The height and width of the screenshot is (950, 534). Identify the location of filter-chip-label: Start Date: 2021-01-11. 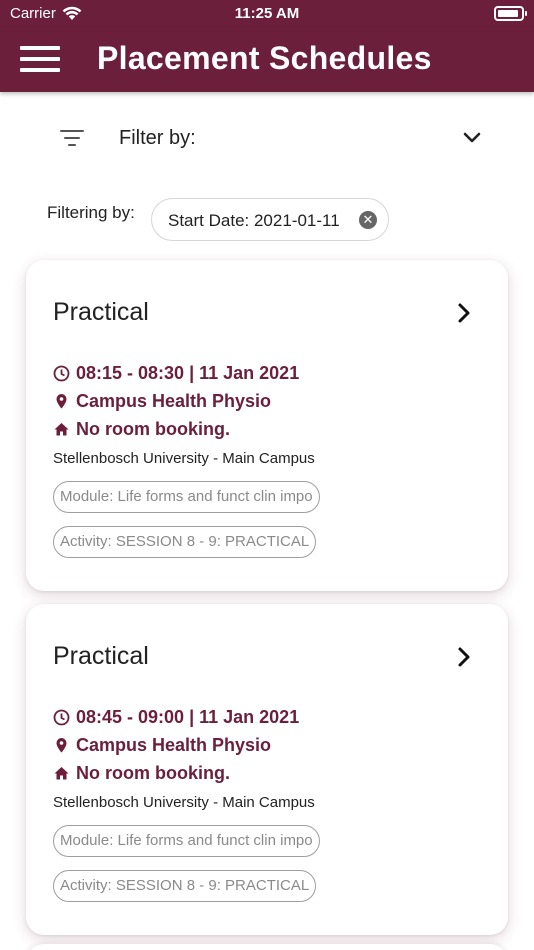
(254, 220).